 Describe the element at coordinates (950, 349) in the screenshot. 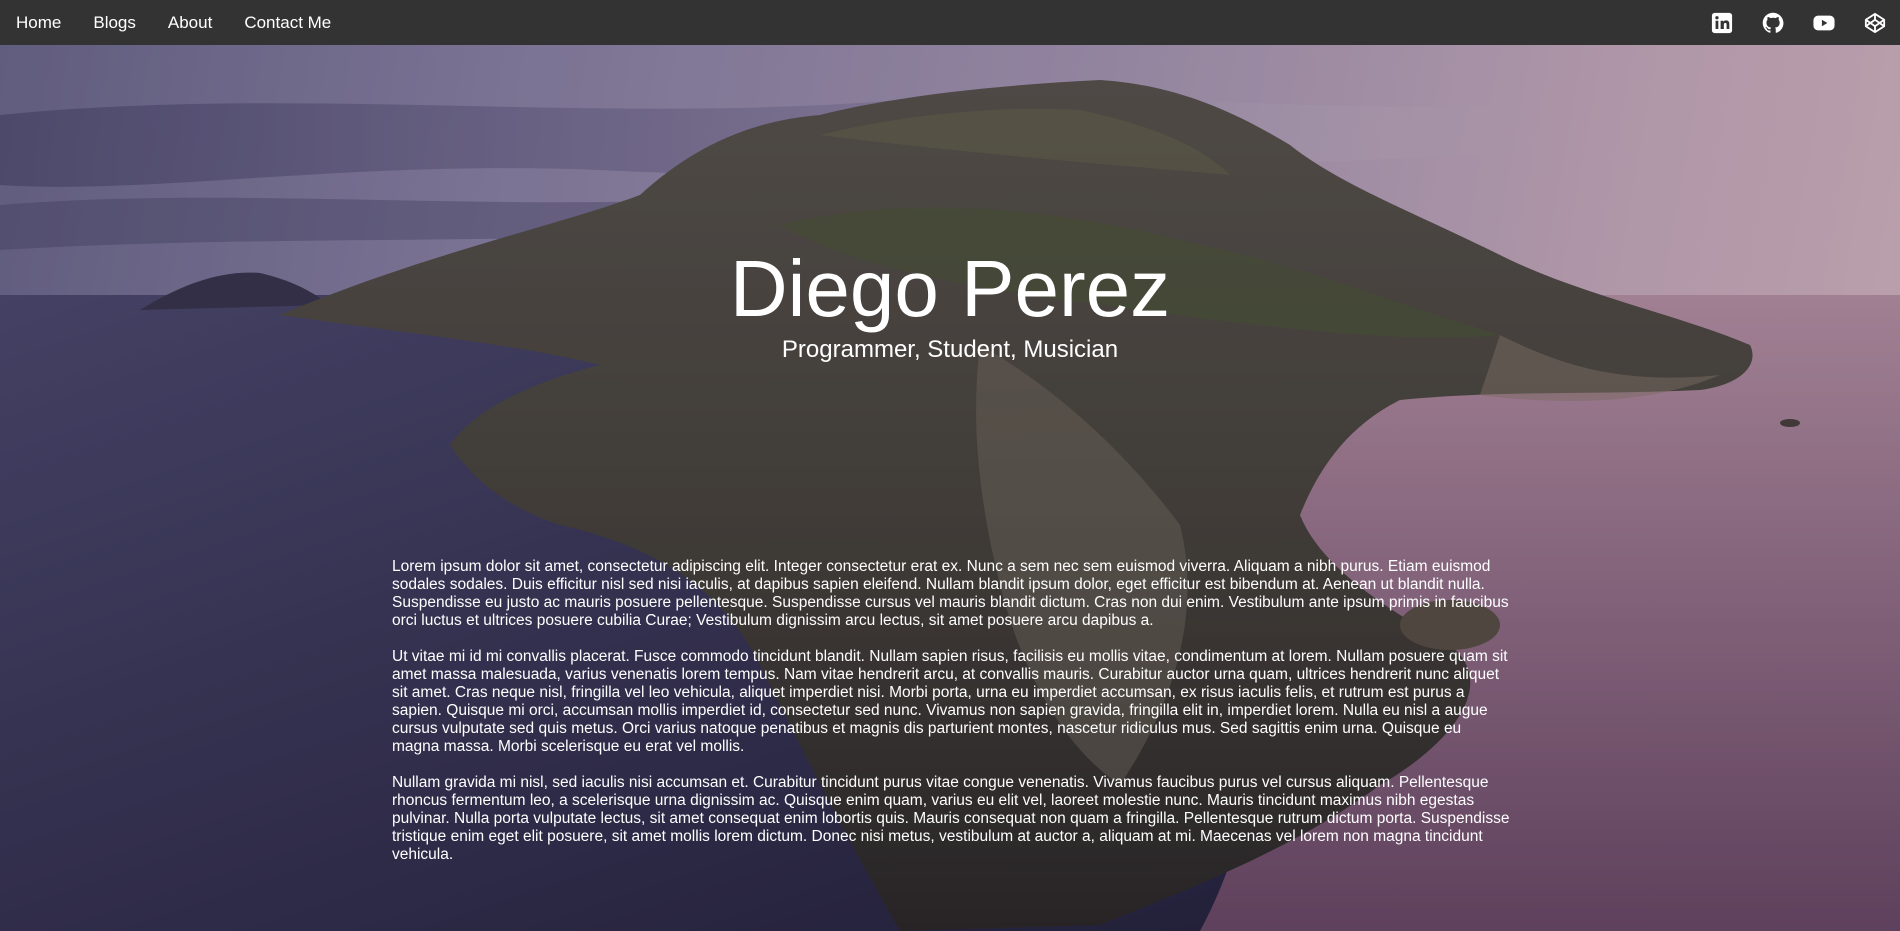

I see `page-subtitle: Programmer, Student, Musician` at that location.